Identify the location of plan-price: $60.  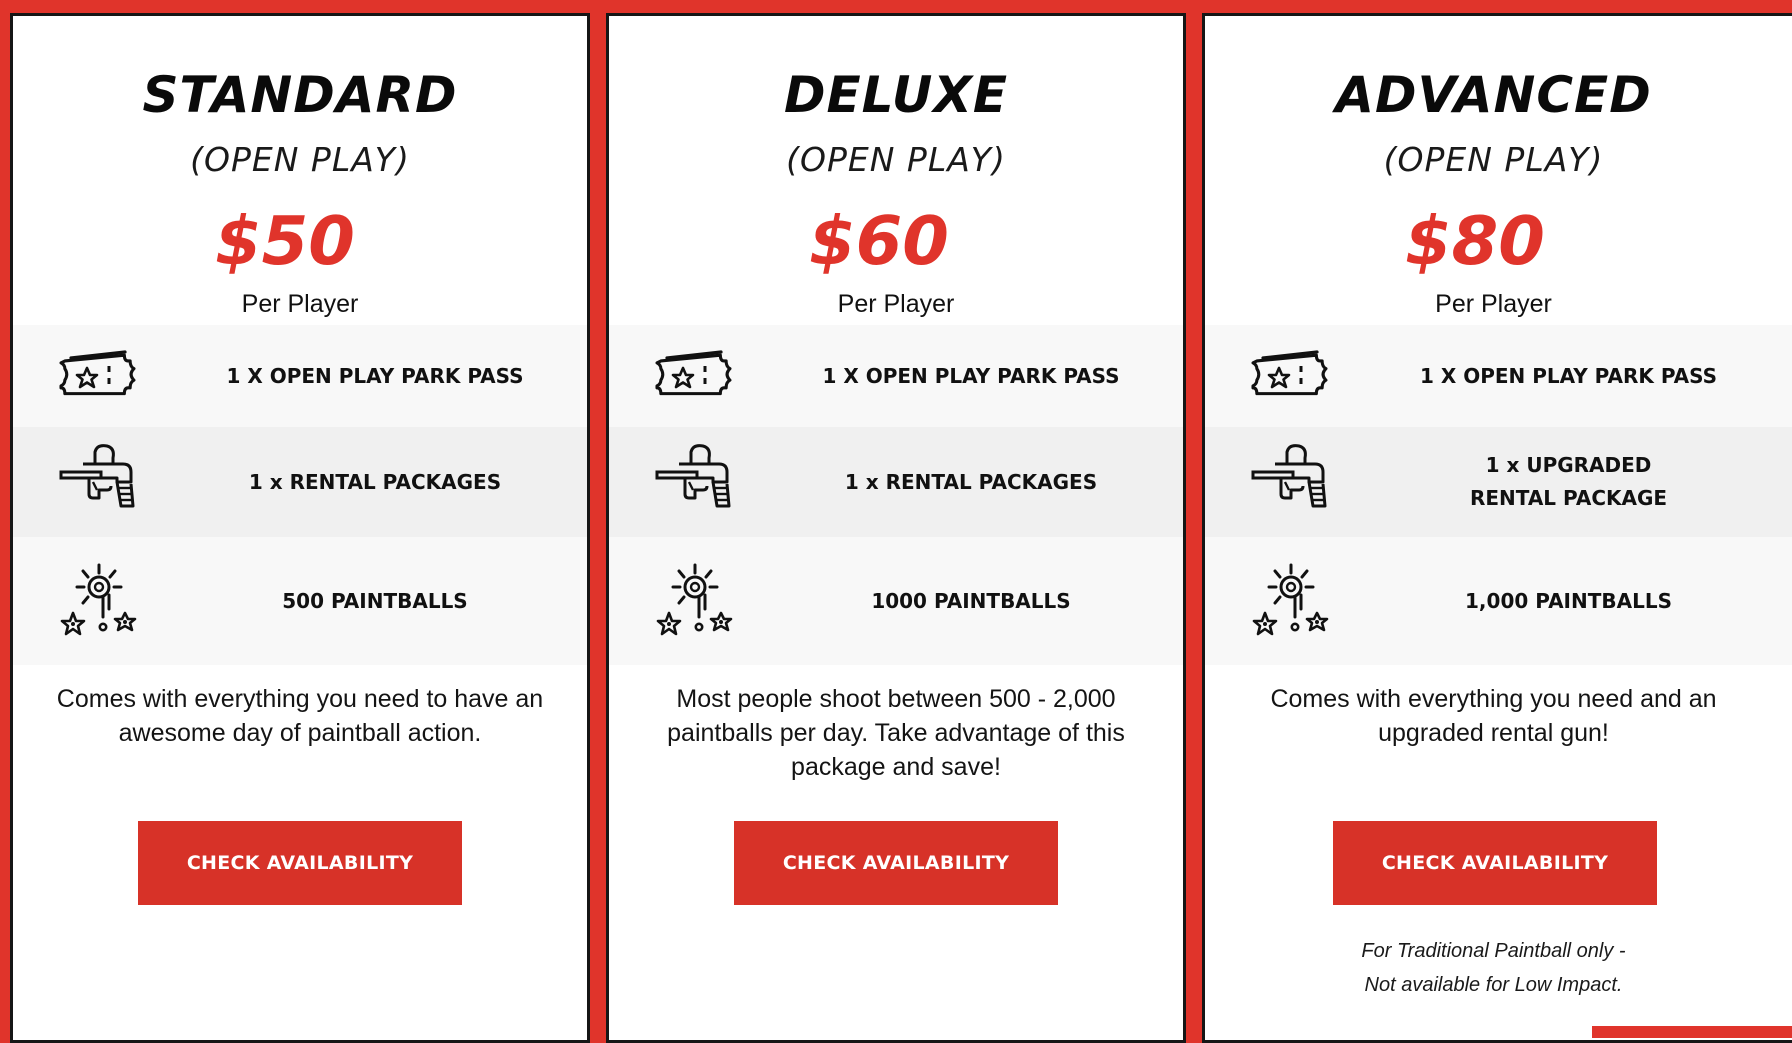
(879, 241).